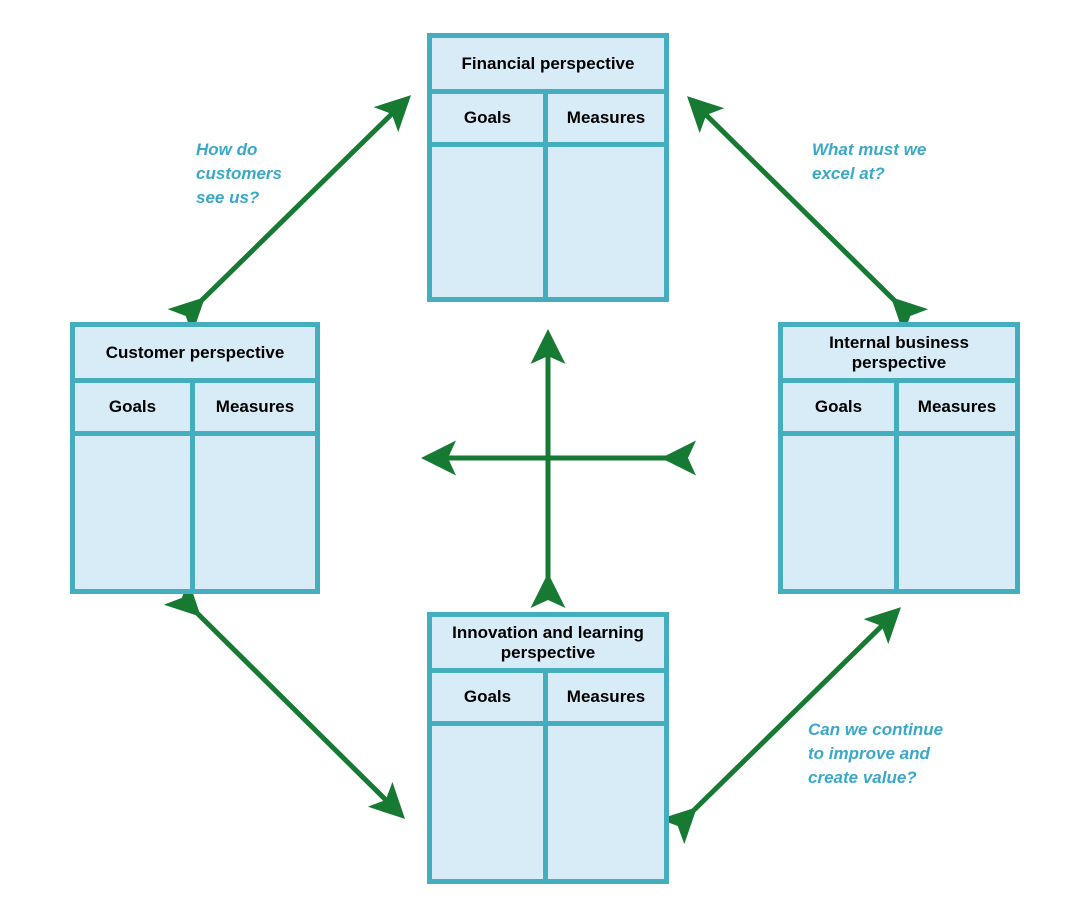  Describe the element at coordinates (606, 222) in the screenshot. I see `financial-measures-cell` at that location.